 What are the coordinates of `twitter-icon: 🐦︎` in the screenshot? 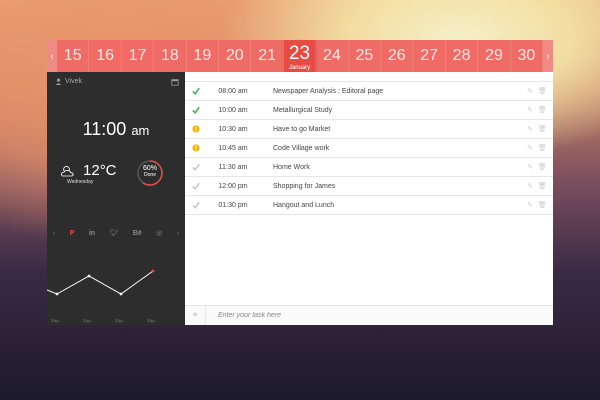 It's located at (113, 233).